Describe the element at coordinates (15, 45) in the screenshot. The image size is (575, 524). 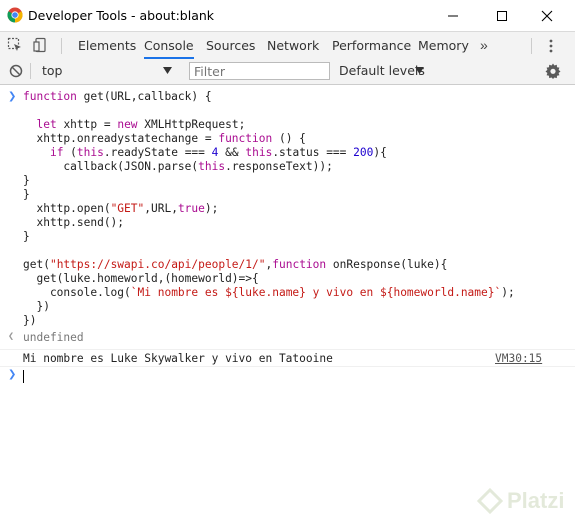
I see `inspect-element-icon` at that location.